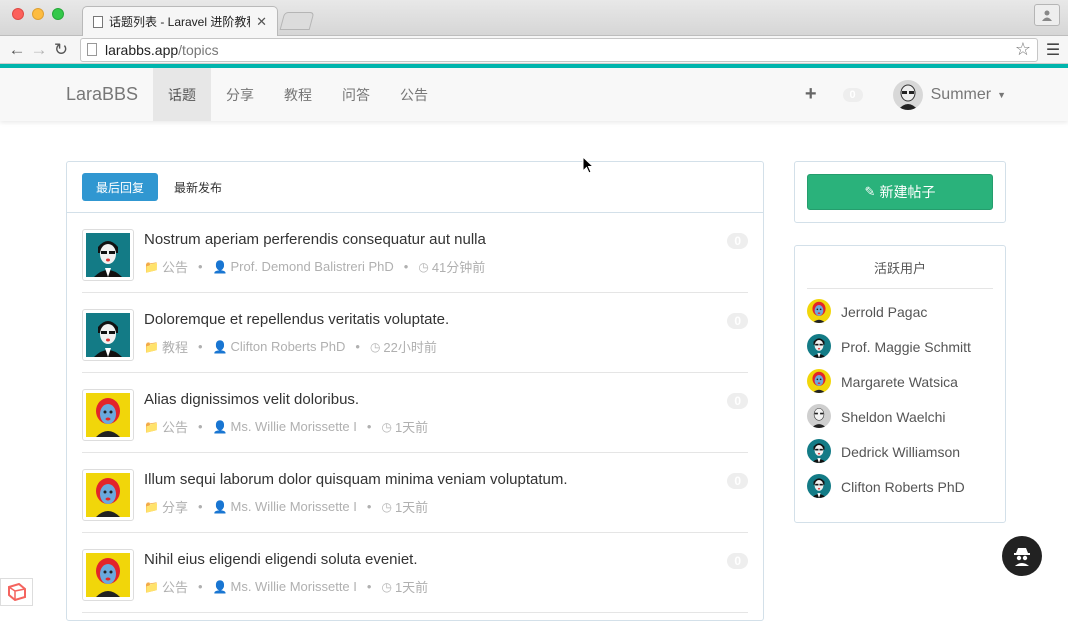 This screenshot has height=621, width=1068. I want to click on tab-title: 话题列表 - Laravel 进阶教程, so click(180, 22).